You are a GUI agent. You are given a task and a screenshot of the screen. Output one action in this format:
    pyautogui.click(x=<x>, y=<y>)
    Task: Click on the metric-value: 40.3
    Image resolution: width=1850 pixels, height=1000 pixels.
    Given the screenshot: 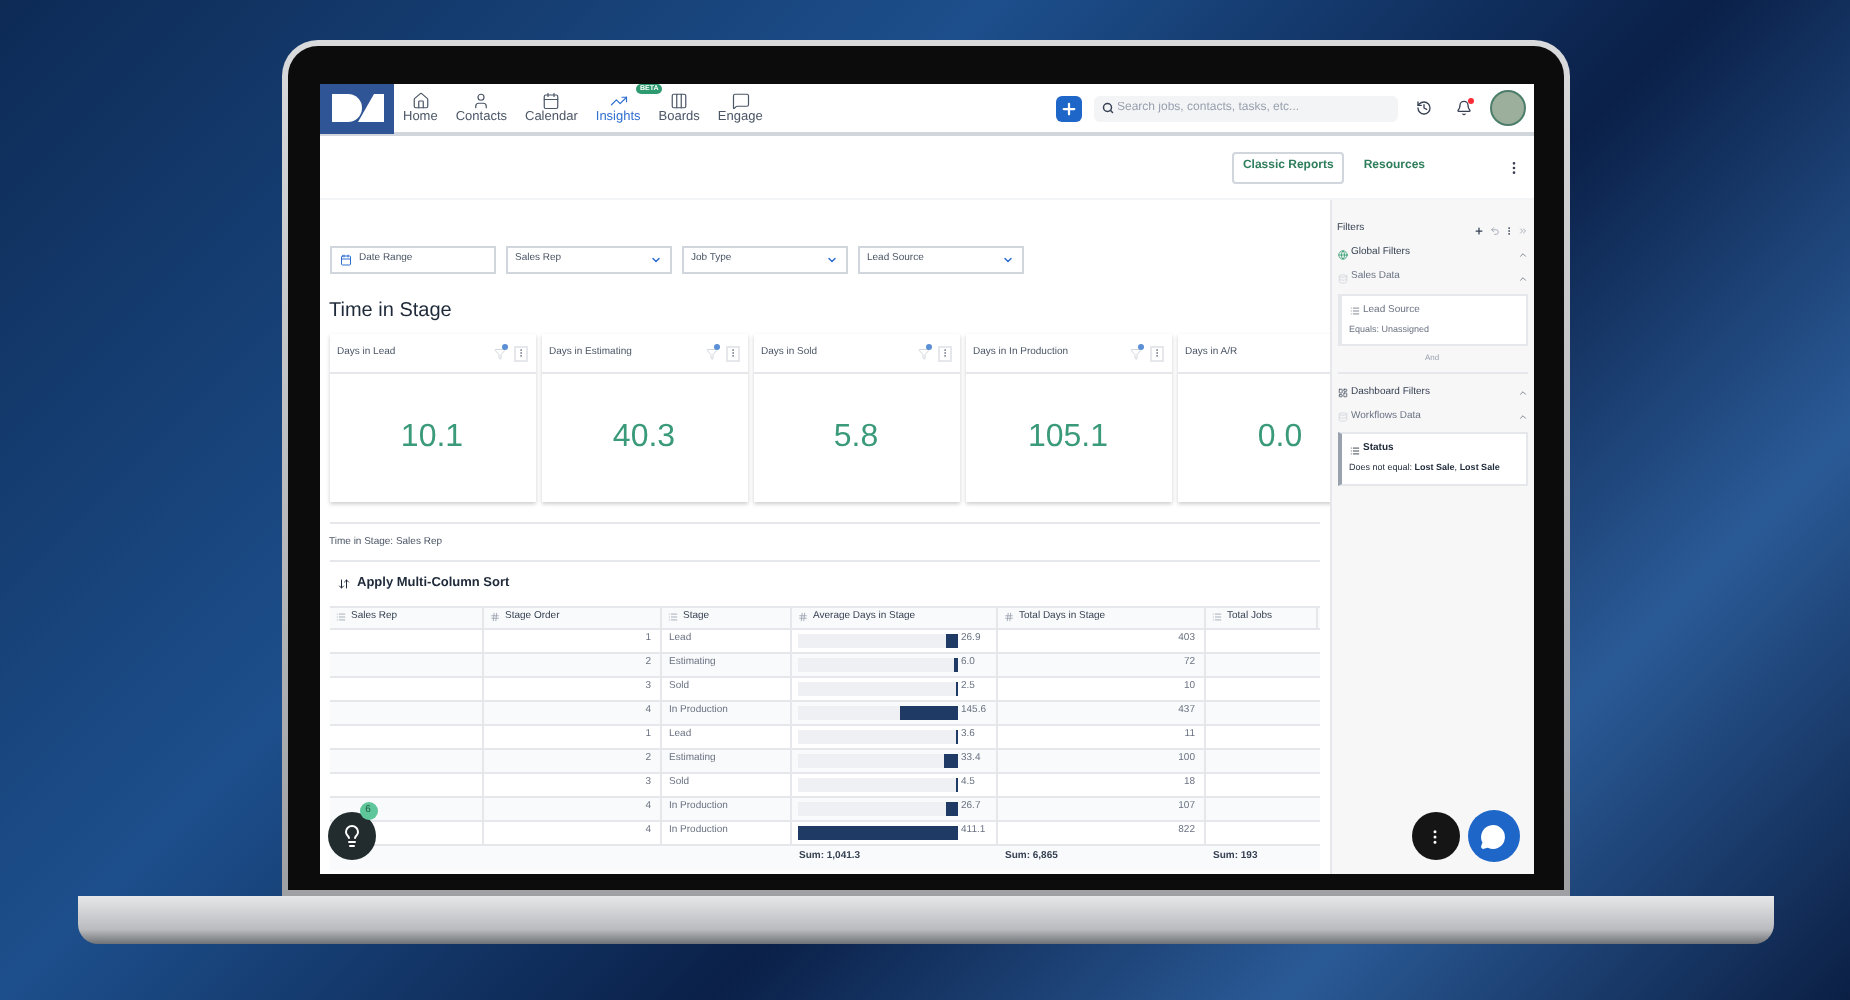 What is the action you would take?
    pyautogui.click(x=644, y=438)
    